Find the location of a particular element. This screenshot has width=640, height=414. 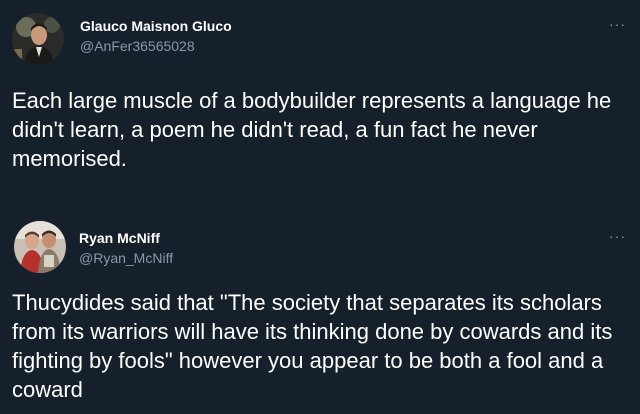

display-name: Ryan McNiff is located at coordinates (119, 238).